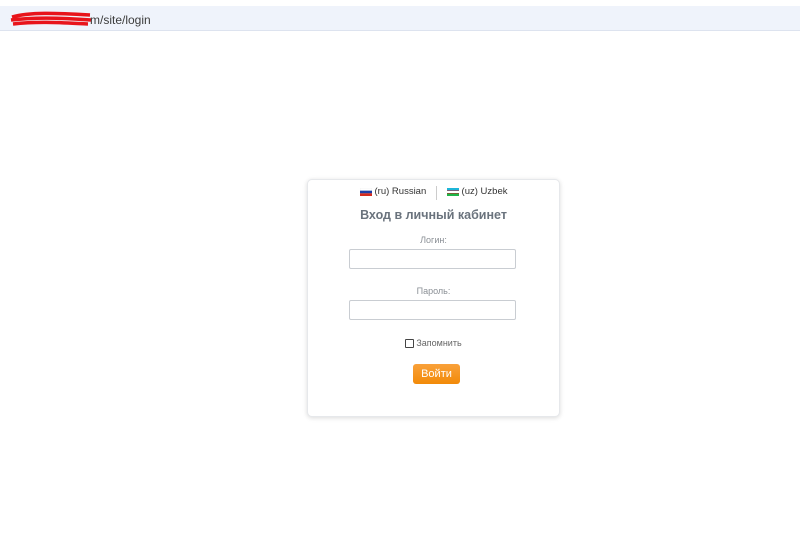  I want to click on language-switcher: (ru) Russian (uz) Uzbek, so click(433, 193).